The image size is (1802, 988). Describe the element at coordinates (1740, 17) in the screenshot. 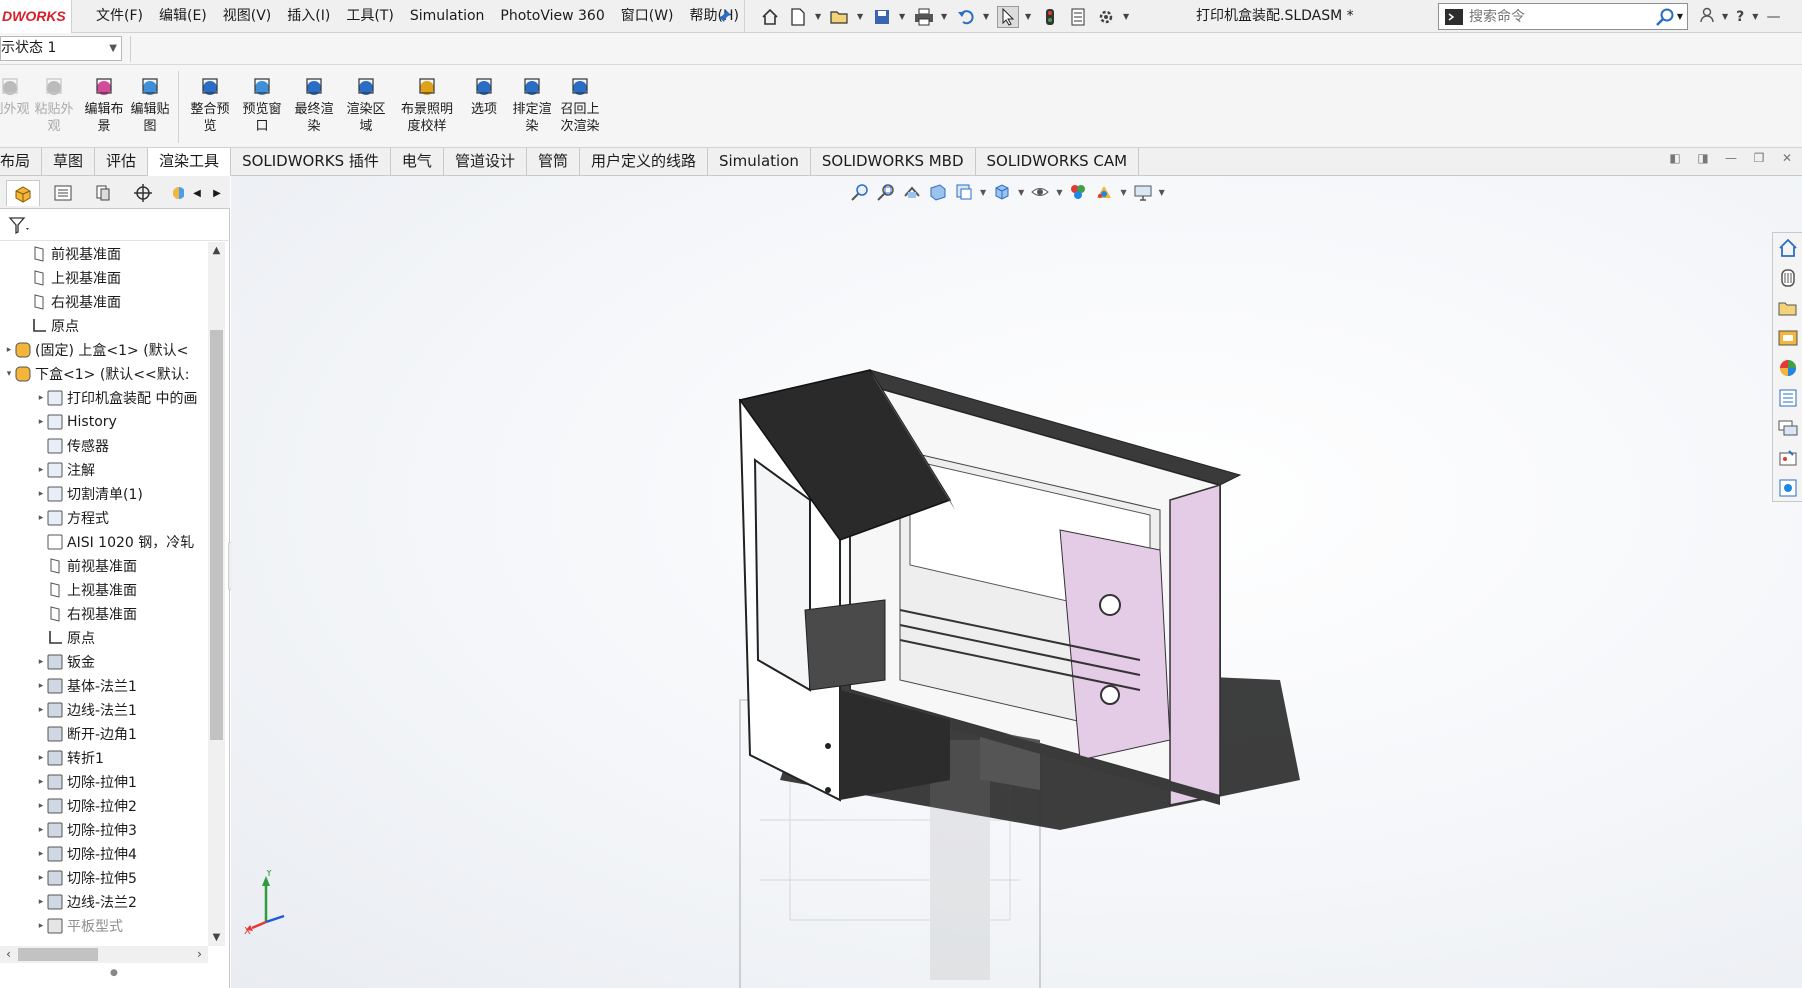

I see `help-icon: ?` at that location.